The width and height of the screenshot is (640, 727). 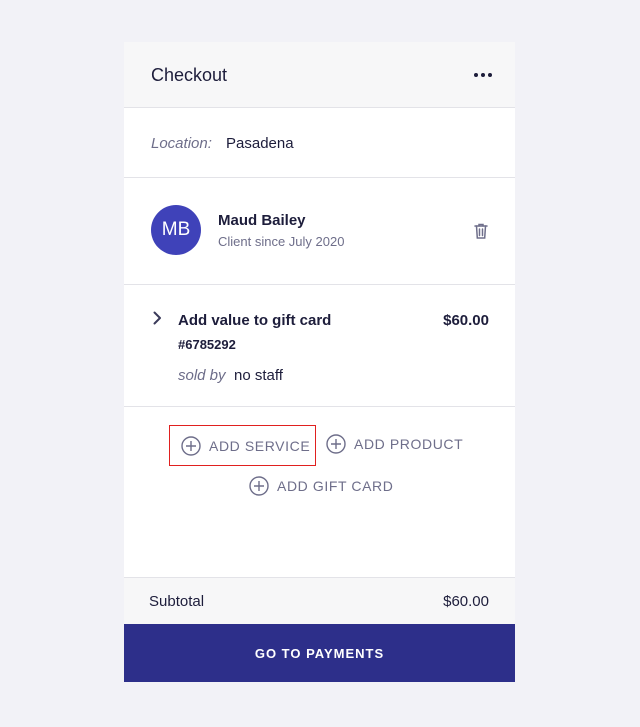 What do you see at coordinates (281, 241) in the screenshot?
I see `client-since: Client since July 2020` at bounding box center [281, 241].